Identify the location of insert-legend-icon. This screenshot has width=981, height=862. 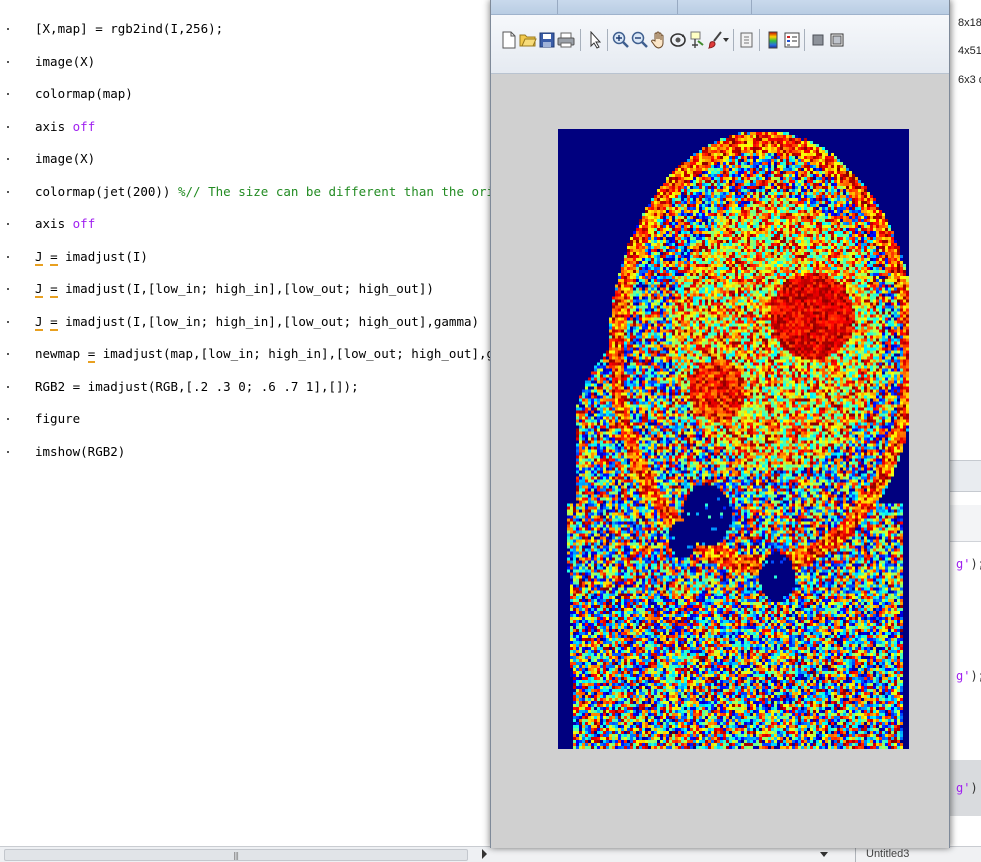
(792, 40).